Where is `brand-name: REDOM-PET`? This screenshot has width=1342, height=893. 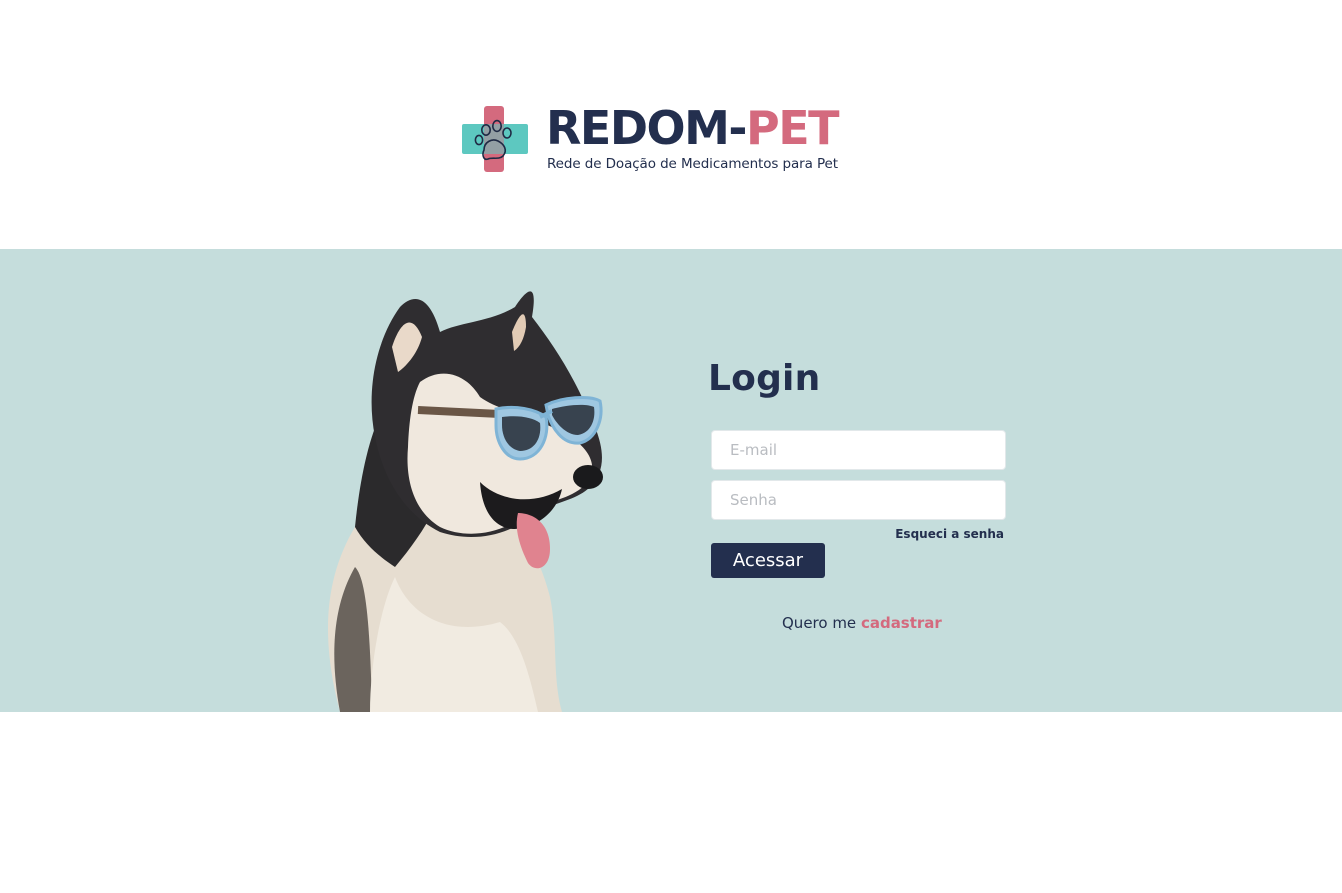
brand-name: REDOM-PET is located at coordinates (693, 128).